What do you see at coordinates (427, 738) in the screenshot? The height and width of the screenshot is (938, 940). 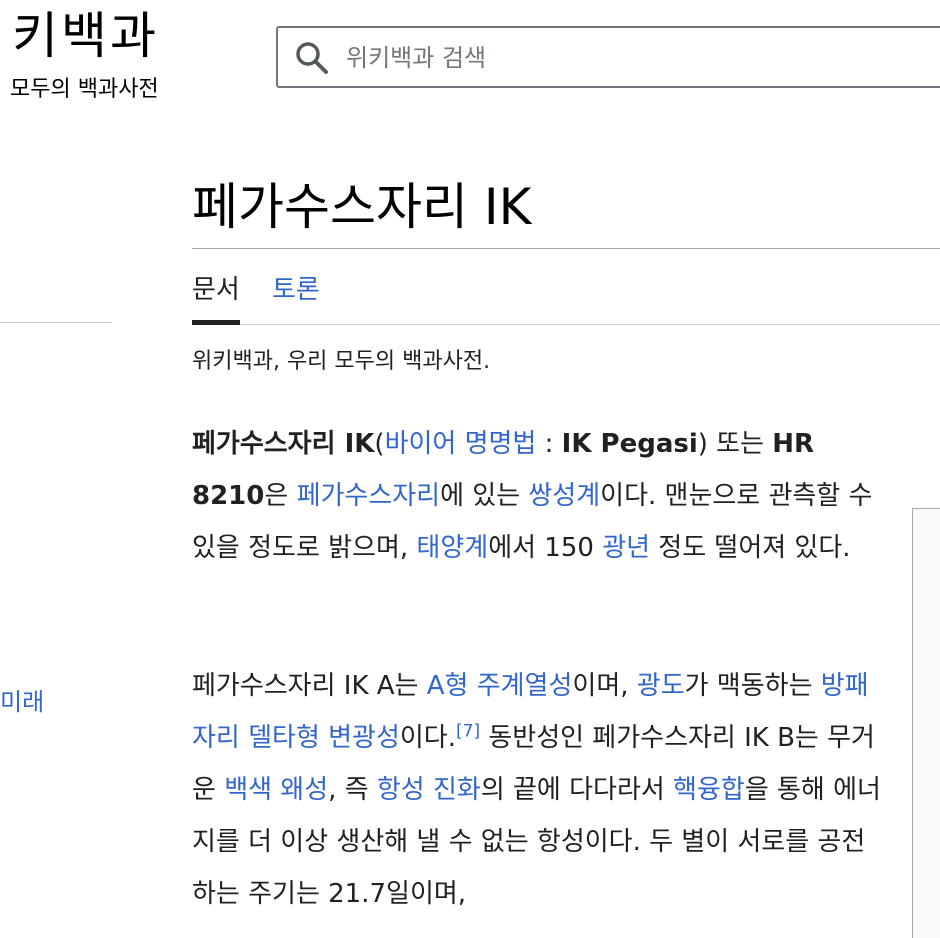 I see `text: 이다.` at bounding box center [427, 738].